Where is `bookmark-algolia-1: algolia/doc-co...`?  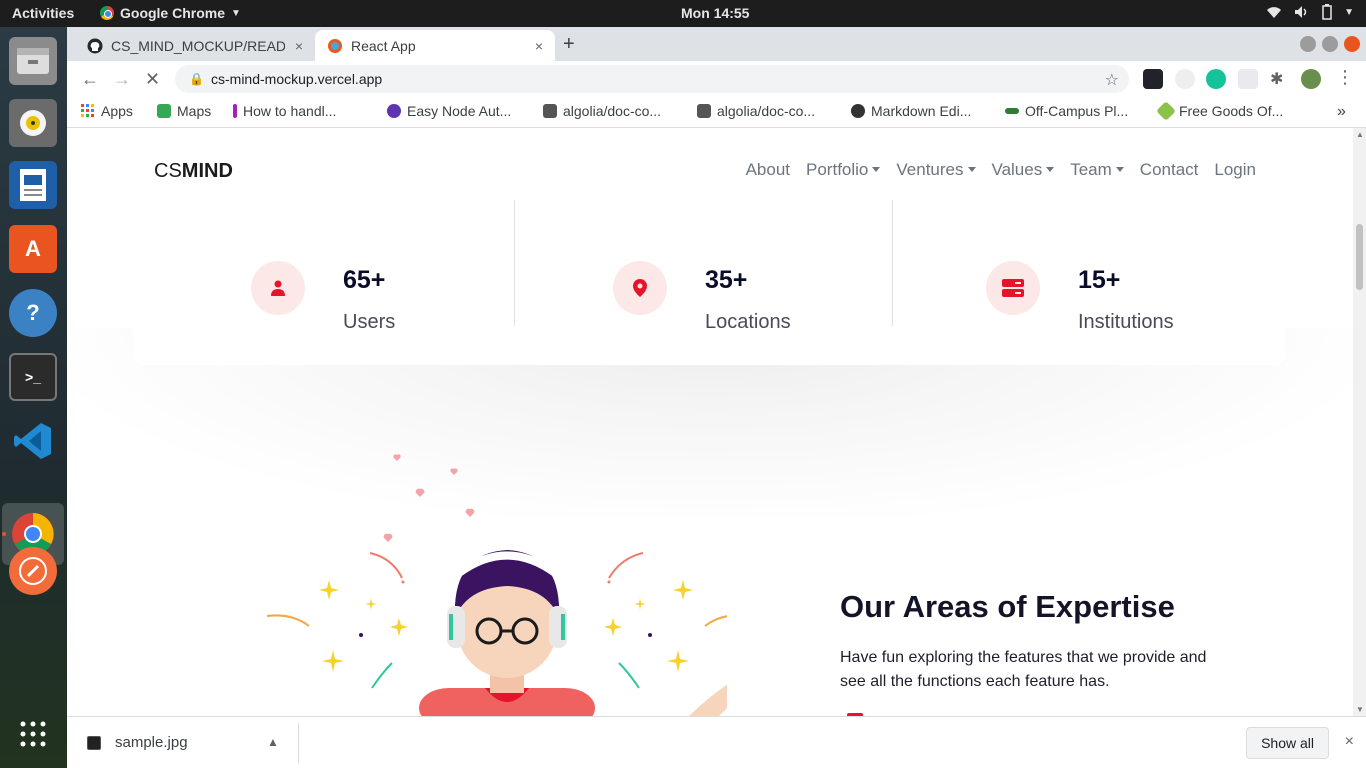
bookmark-algolia-1: algolia/doc-co... is located at coordinates (602, 111).